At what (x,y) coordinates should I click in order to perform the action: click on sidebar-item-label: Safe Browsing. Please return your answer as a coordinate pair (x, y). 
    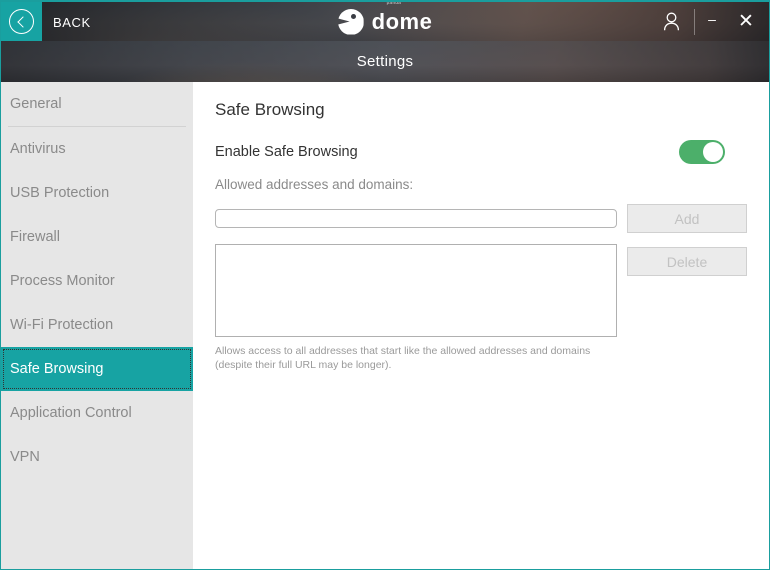
    Looking at the image, I should click on (57, 369).